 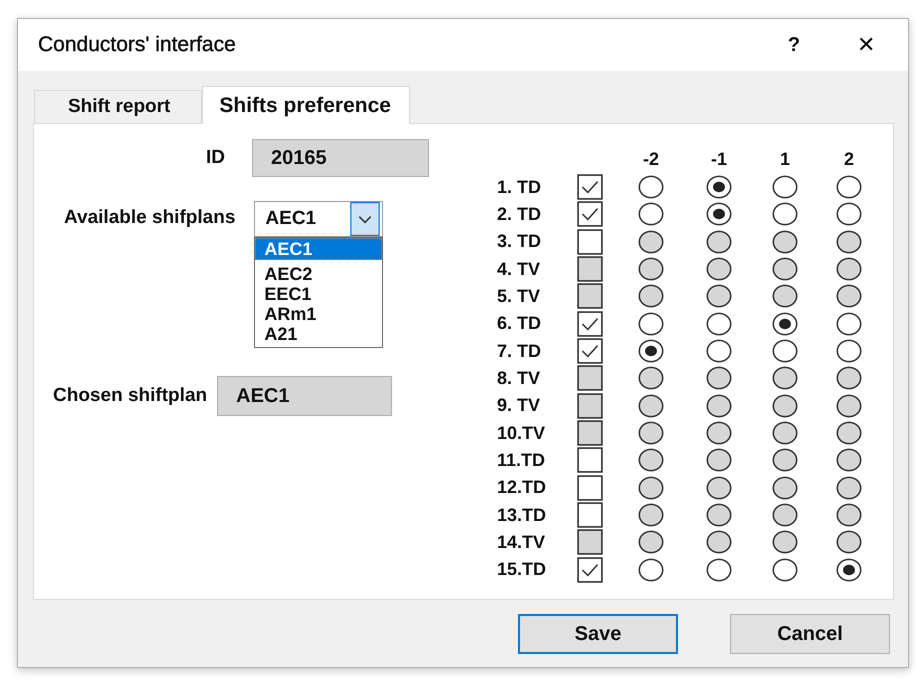 What do you see at coordinates (784, 159) in the screenshot?
I see `column-header: 1` at bounding box center [784, 159].